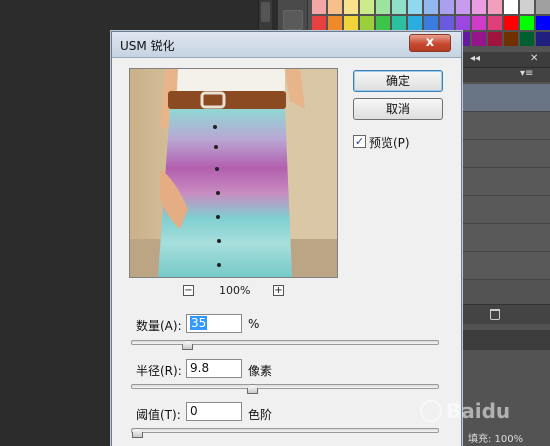 This screenshot has width=550, height=446. I want to click on cancel-button: 取消, so click(398, 109).